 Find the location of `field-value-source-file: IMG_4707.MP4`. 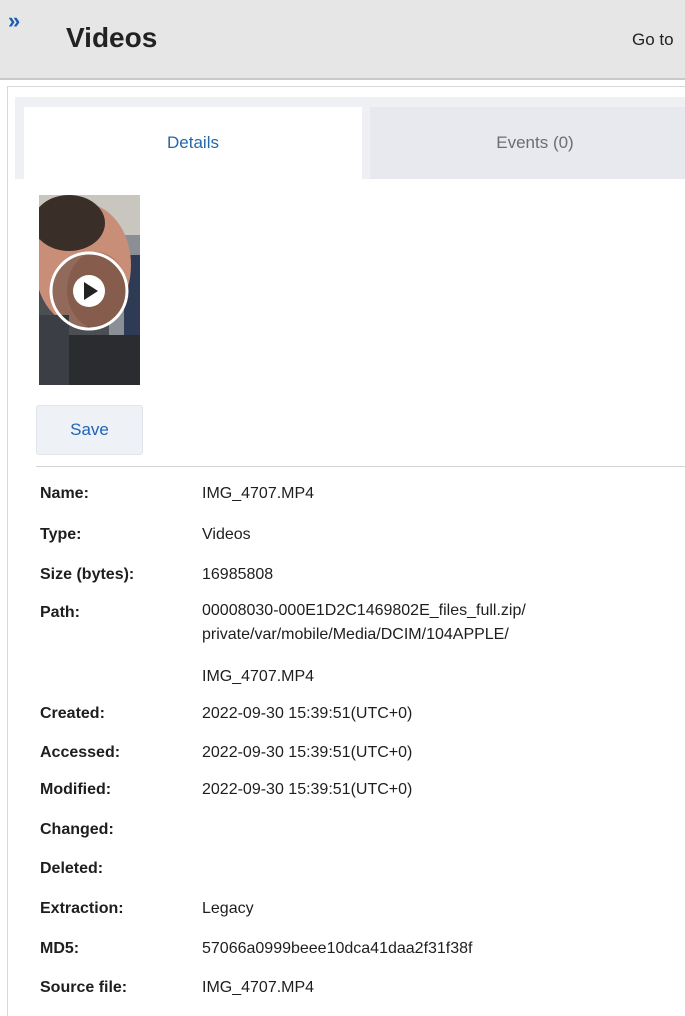

field-value-source-file: IMG_4707.MP4 is located at coordinates (258, 987).